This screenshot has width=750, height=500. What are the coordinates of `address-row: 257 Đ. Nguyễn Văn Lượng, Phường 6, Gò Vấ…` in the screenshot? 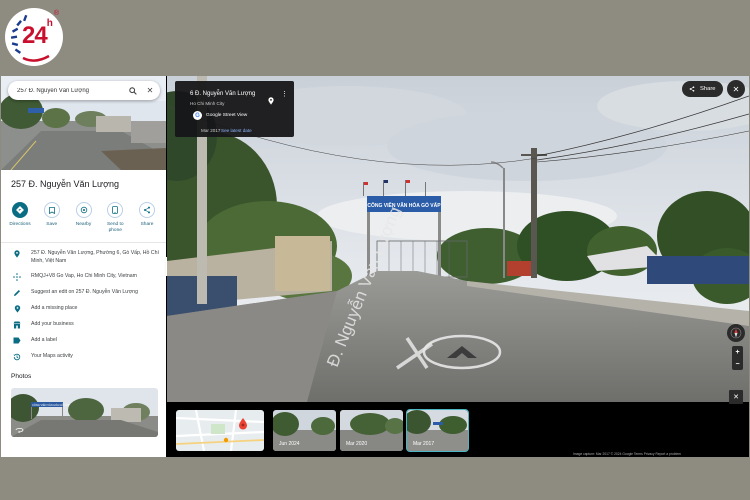 It's located at (86, 257).